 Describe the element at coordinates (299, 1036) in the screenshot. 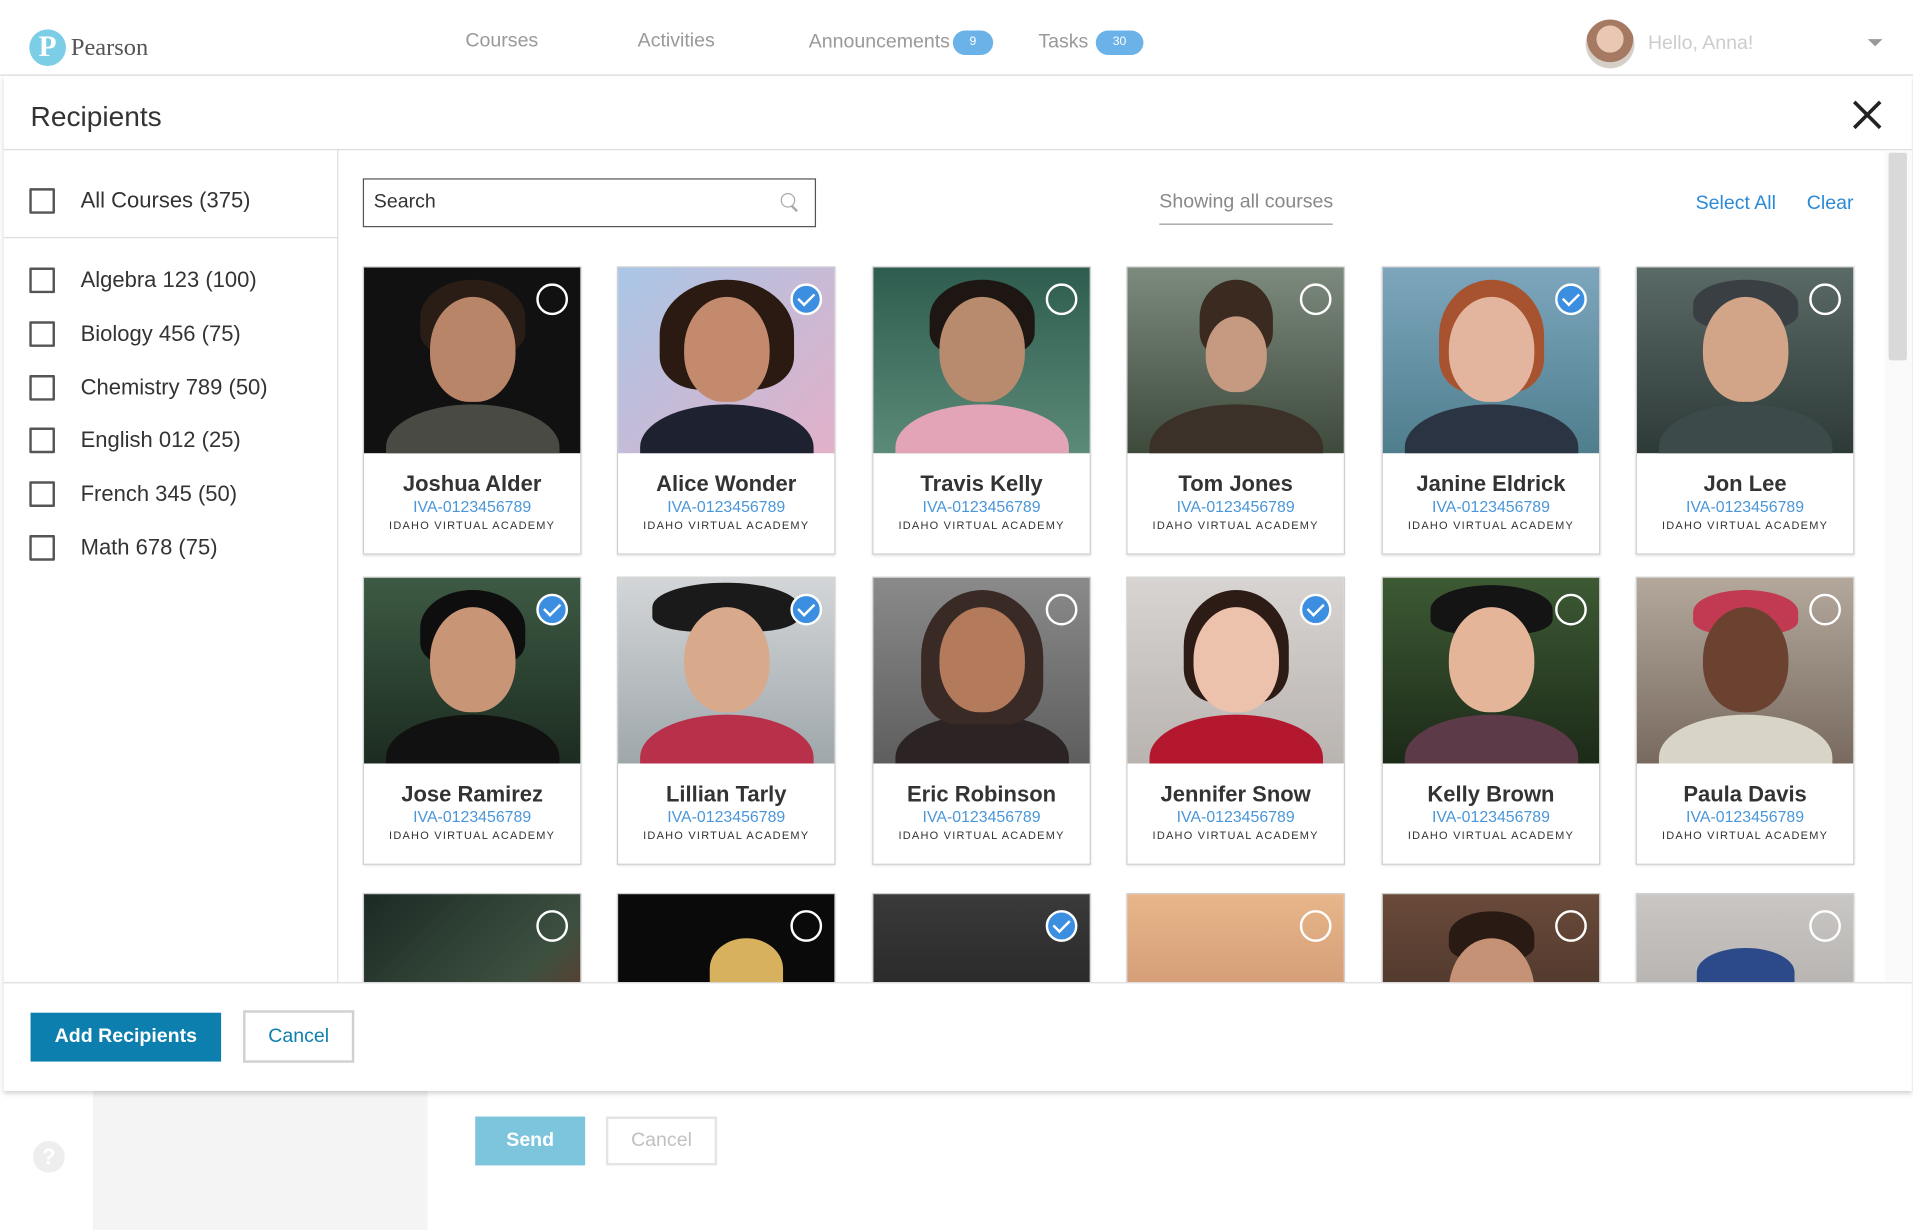

I see `cancel-button: Cancel` at that location.